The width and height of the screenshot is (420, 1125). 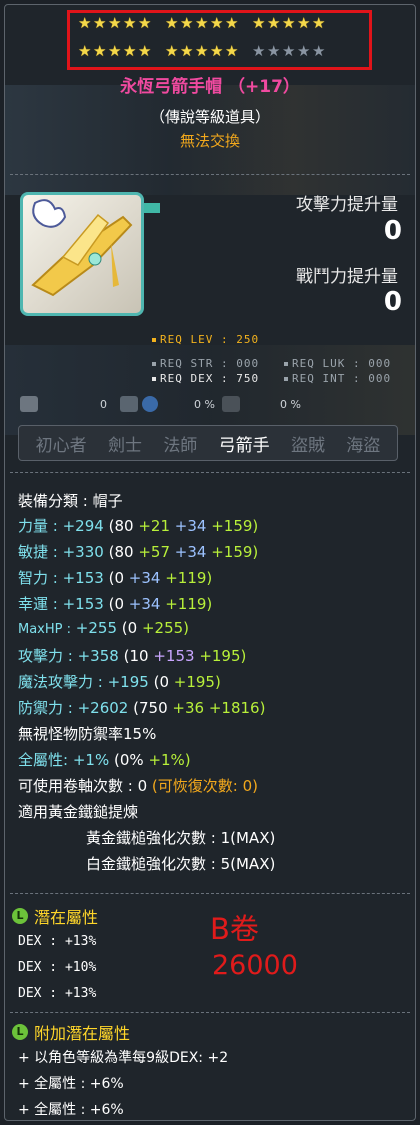 I want to click on stat-defense: 防禦力 : +2602 (750 +36 +1816), so click(x=142, y=708).